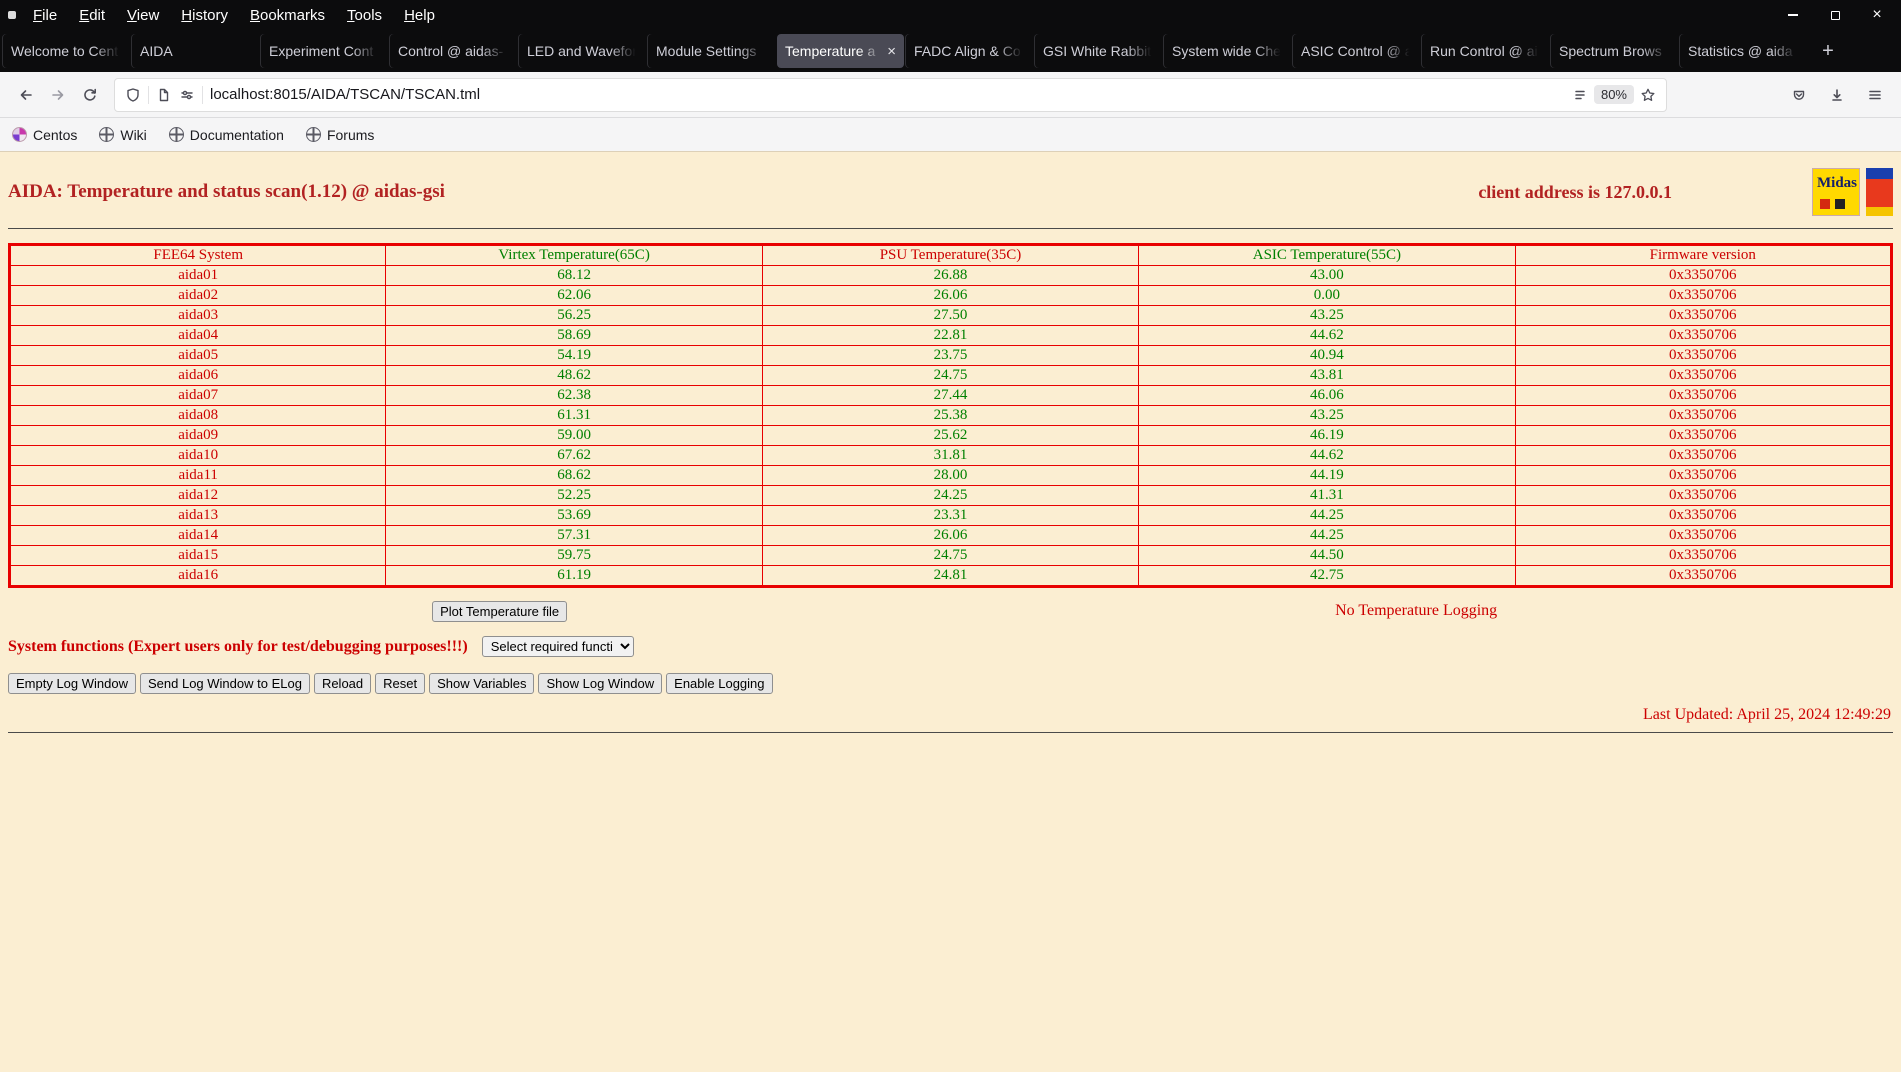 This screenshot has height=1072, width=1901. What do you see at coordinates (1743, 51) in the screenshot?
I see `browser-tab: Statistics @ aida ×` at bounding box center [1743, 51].